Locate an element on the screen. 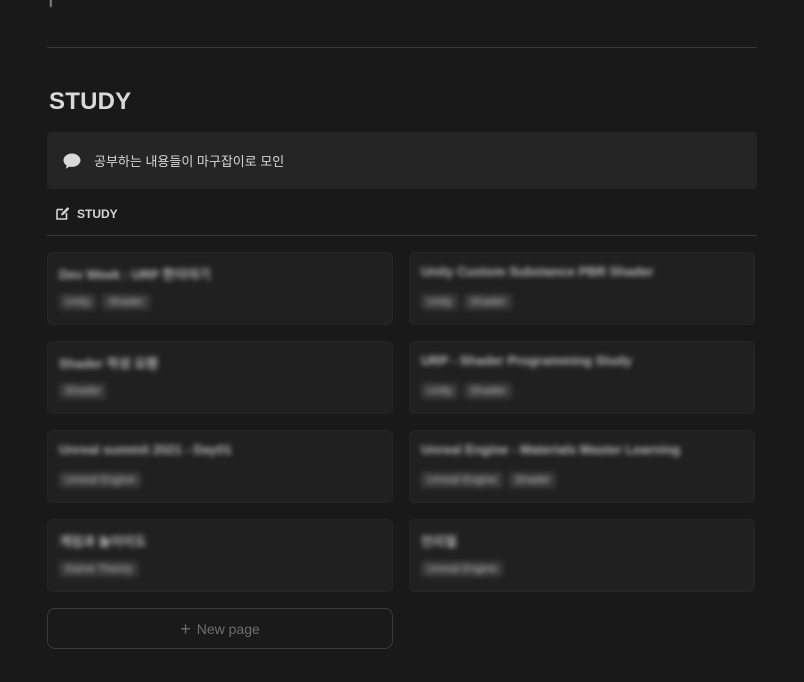 This screenshot has width=804, height=682. card-title: Unreal summit 2021 - Day01 is located at coordinates (145, 449).